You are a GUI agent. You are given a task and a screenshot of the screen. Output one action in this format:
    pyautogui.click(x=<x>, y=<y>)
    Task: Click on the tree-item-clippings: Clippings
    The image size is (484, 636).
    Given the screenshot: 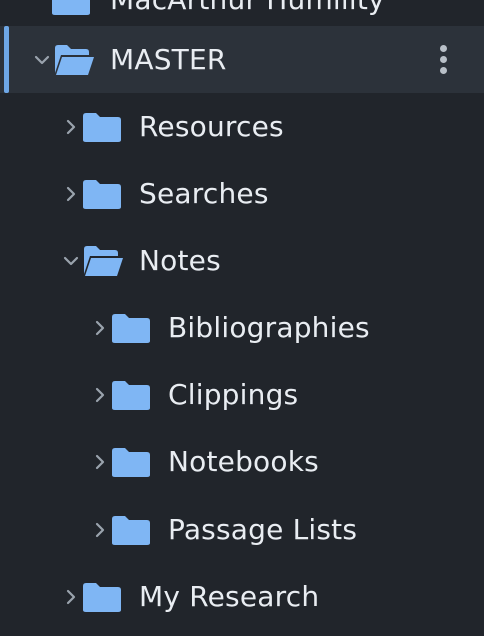 What is the action you would take?
    pyautogui.click(x=242, y=394)
    